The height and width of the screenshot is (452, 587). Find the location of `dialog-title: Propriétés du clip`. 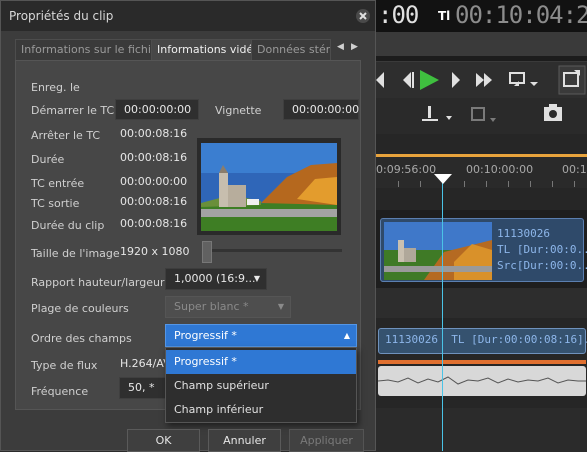

dialog-title: Propriétés du clip is located at coordinates (61, 16).